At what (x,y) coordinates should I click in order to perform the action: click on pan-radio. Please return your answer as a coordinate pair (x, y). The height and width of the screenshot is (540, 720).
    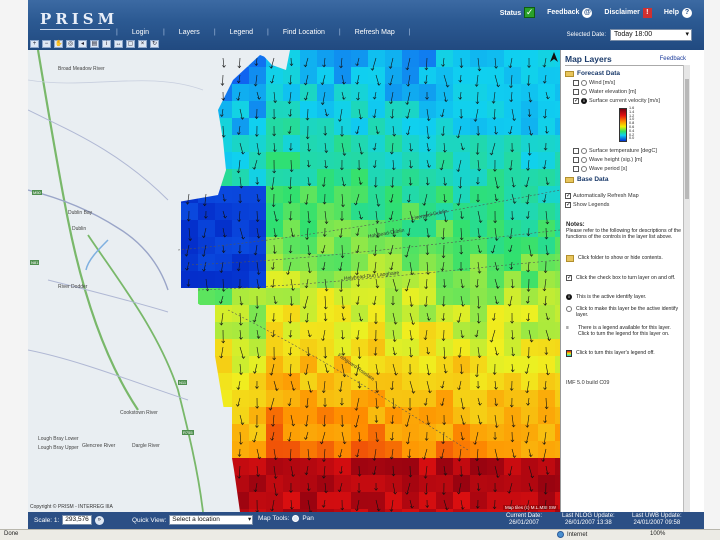
    Looking at the image, I should click on (296, 518).